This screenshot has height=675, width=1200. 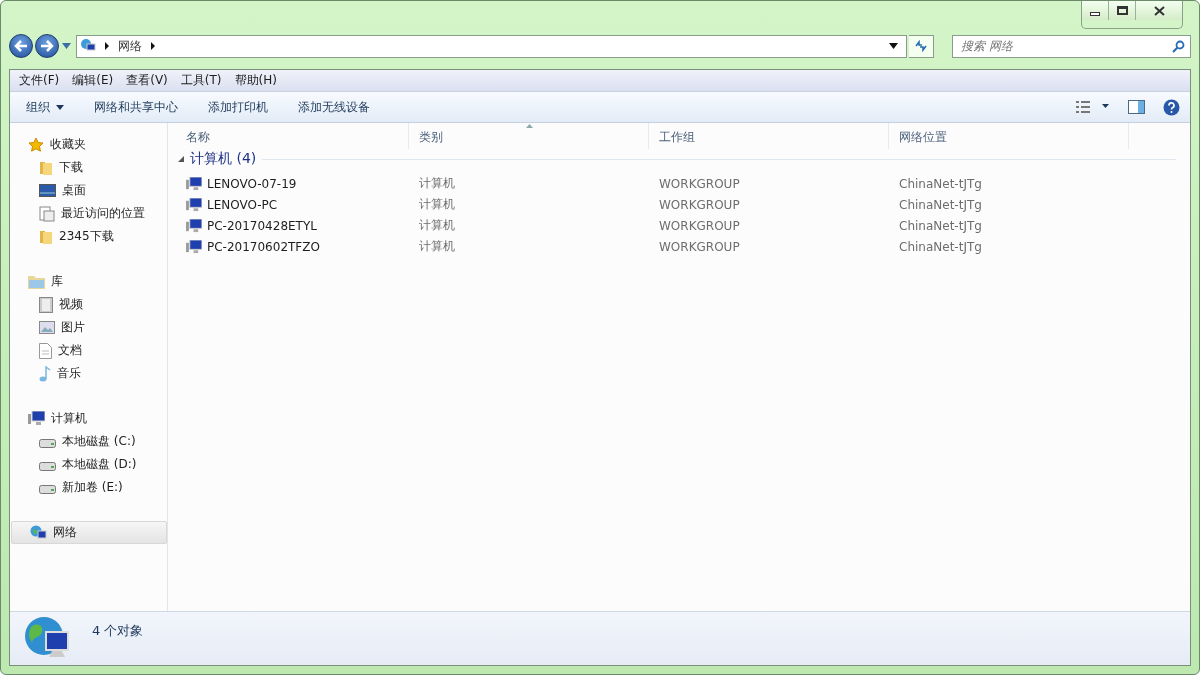 I want to click on search-field: 搜索 网络, so click(x=1071, y=46).